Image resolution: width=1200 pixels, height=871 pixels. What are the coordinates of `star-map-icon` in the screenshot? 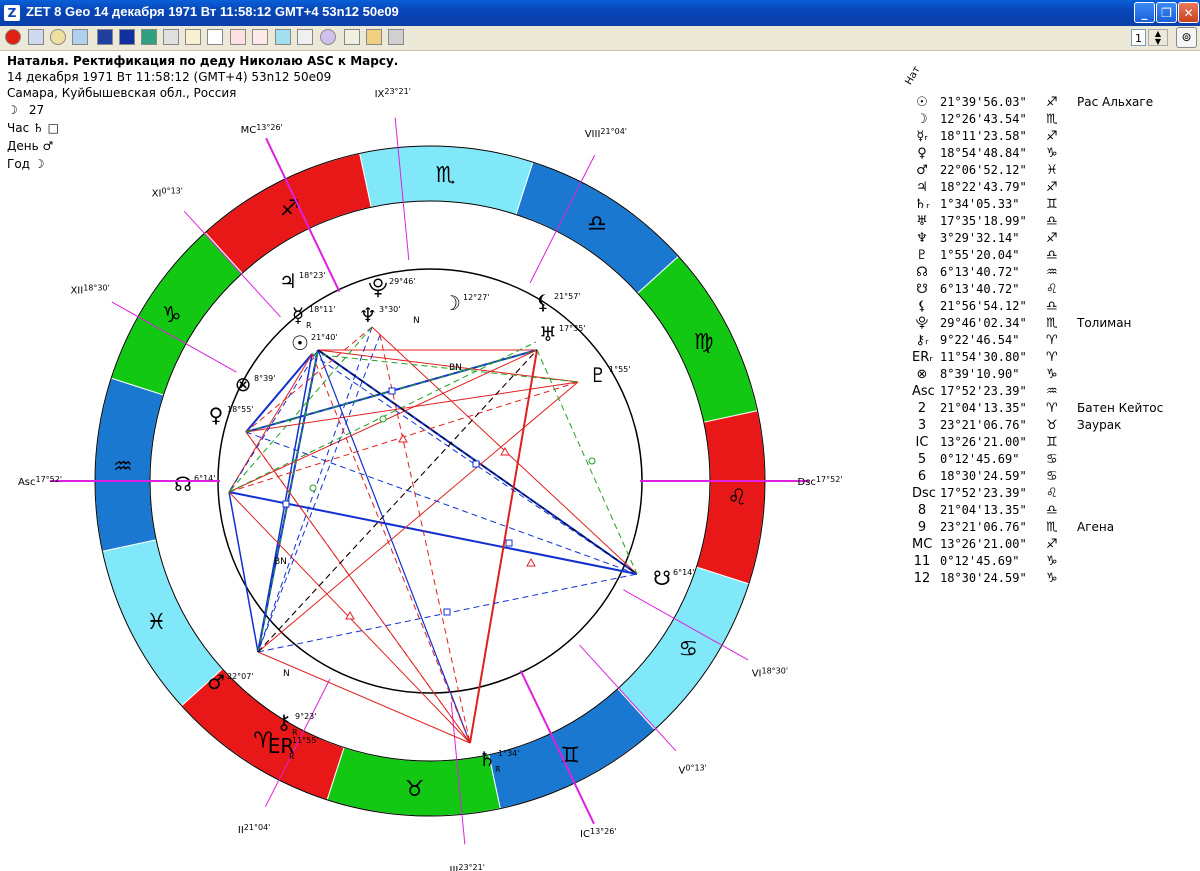 It's located at (127, 37).